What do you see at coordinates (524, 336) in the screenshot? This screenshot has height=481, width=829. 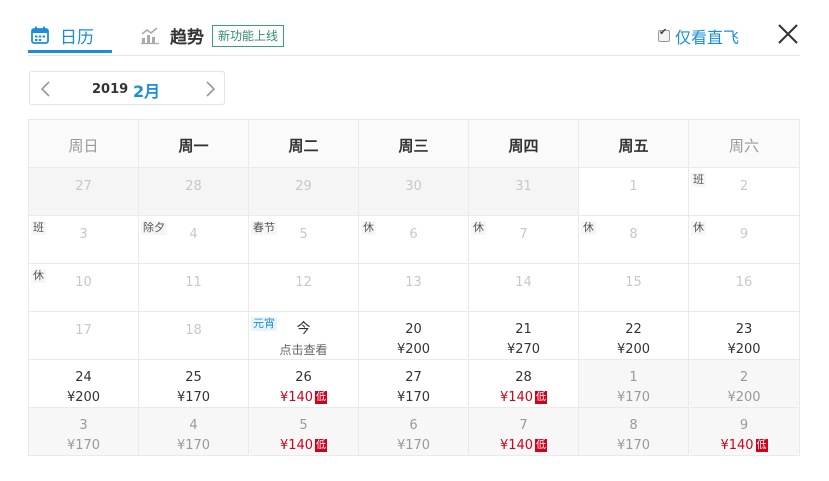 I see `calendar-day-cell: 21 ¥270` at bounding box center [524, 336].